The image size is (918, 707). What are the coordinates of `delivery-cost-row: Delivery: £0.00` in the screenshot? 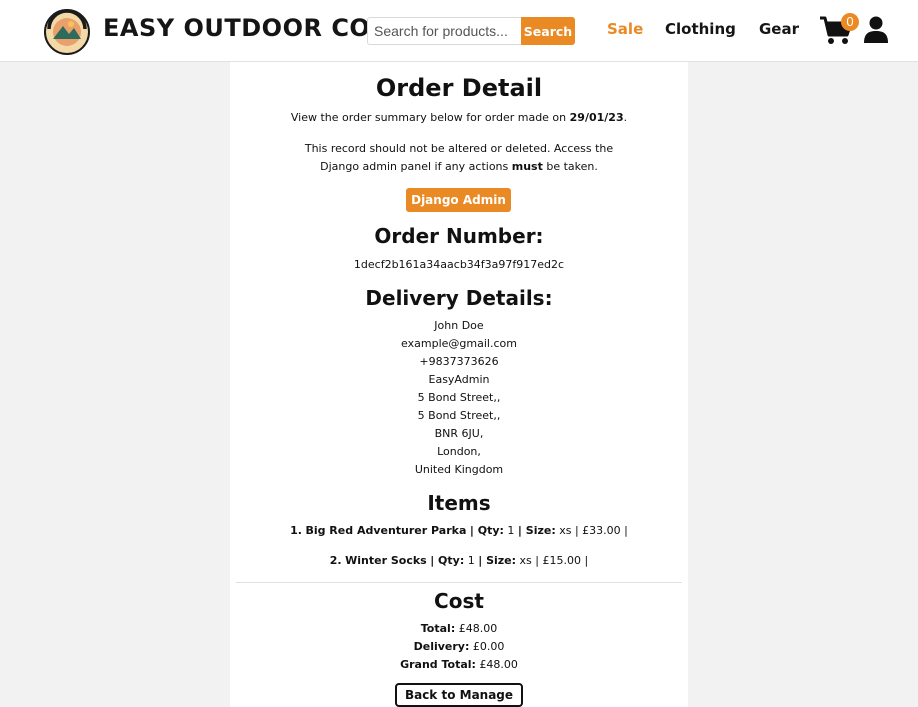 It's located at (459, 647).